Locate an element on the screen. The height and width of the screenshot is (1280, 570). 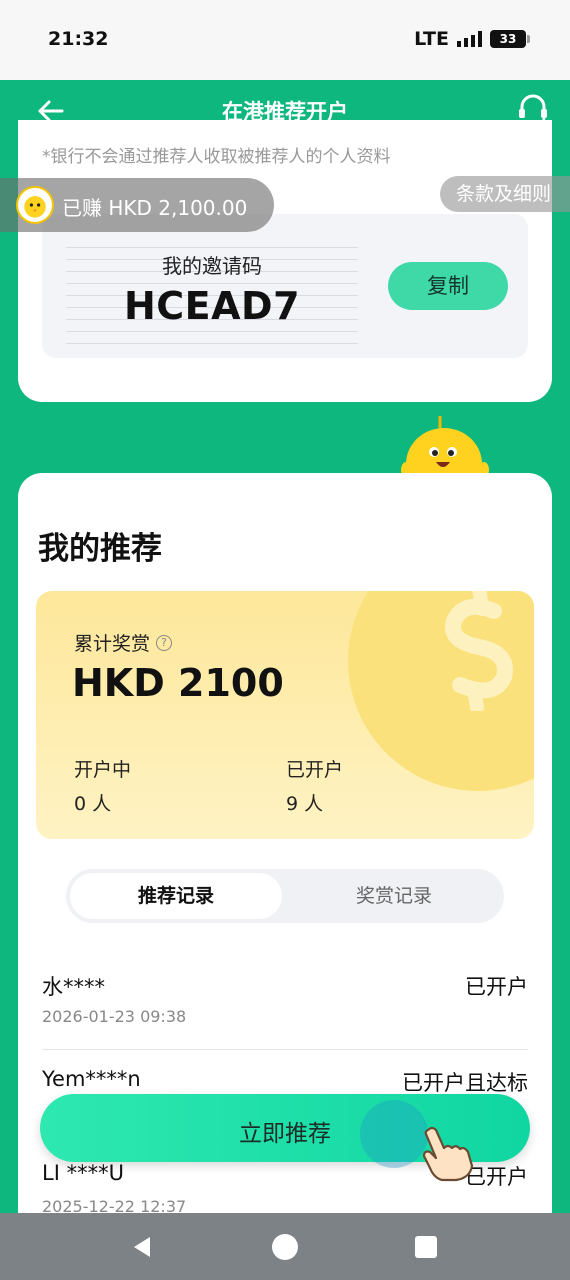
chick-mascot-icon is located at coordinates (445, 447).